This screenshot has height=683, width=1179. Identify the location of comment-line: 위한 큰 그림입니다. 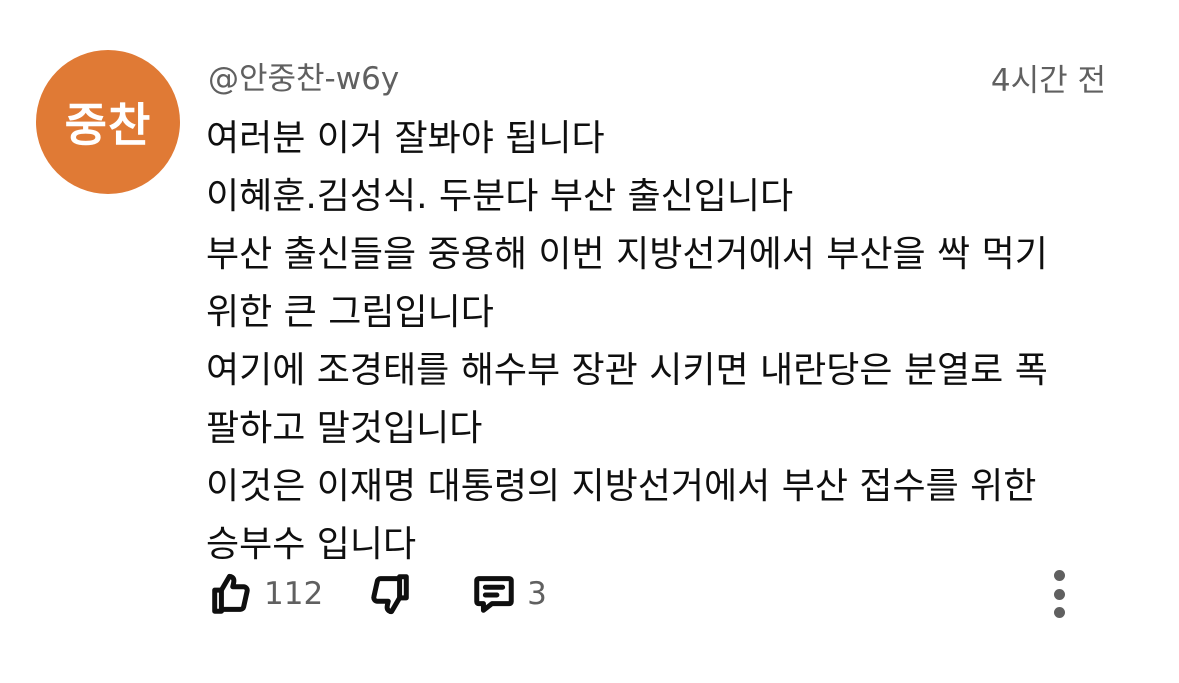
(350, 312).